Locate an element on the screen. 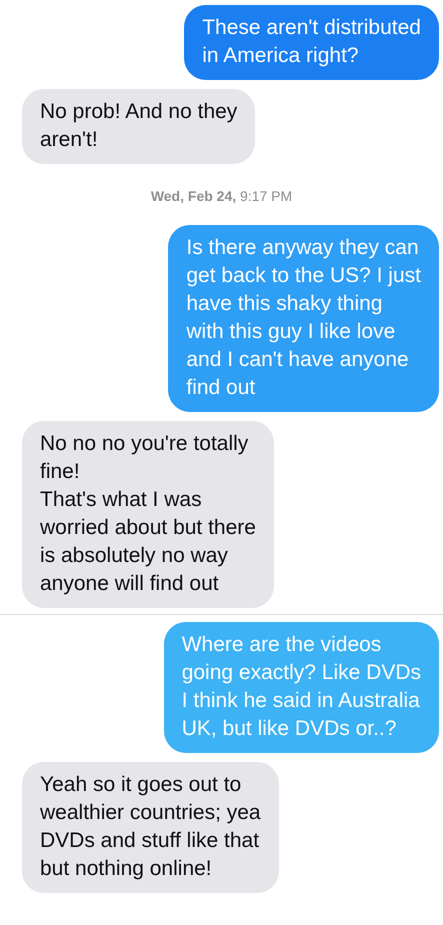 This screenshot has width=443, height=925. sent-message: Is there anyway they can get back to the US? I just have this shaky thing with this guy I like love and I can't have anyone find out is located at coordinates (303, 318).